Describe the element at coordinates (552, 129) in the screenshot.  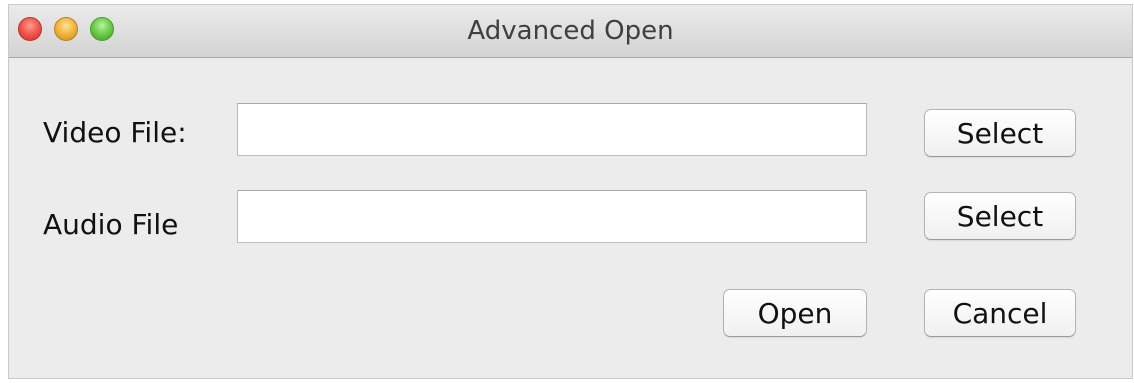
I see `video-file-input` at that location.